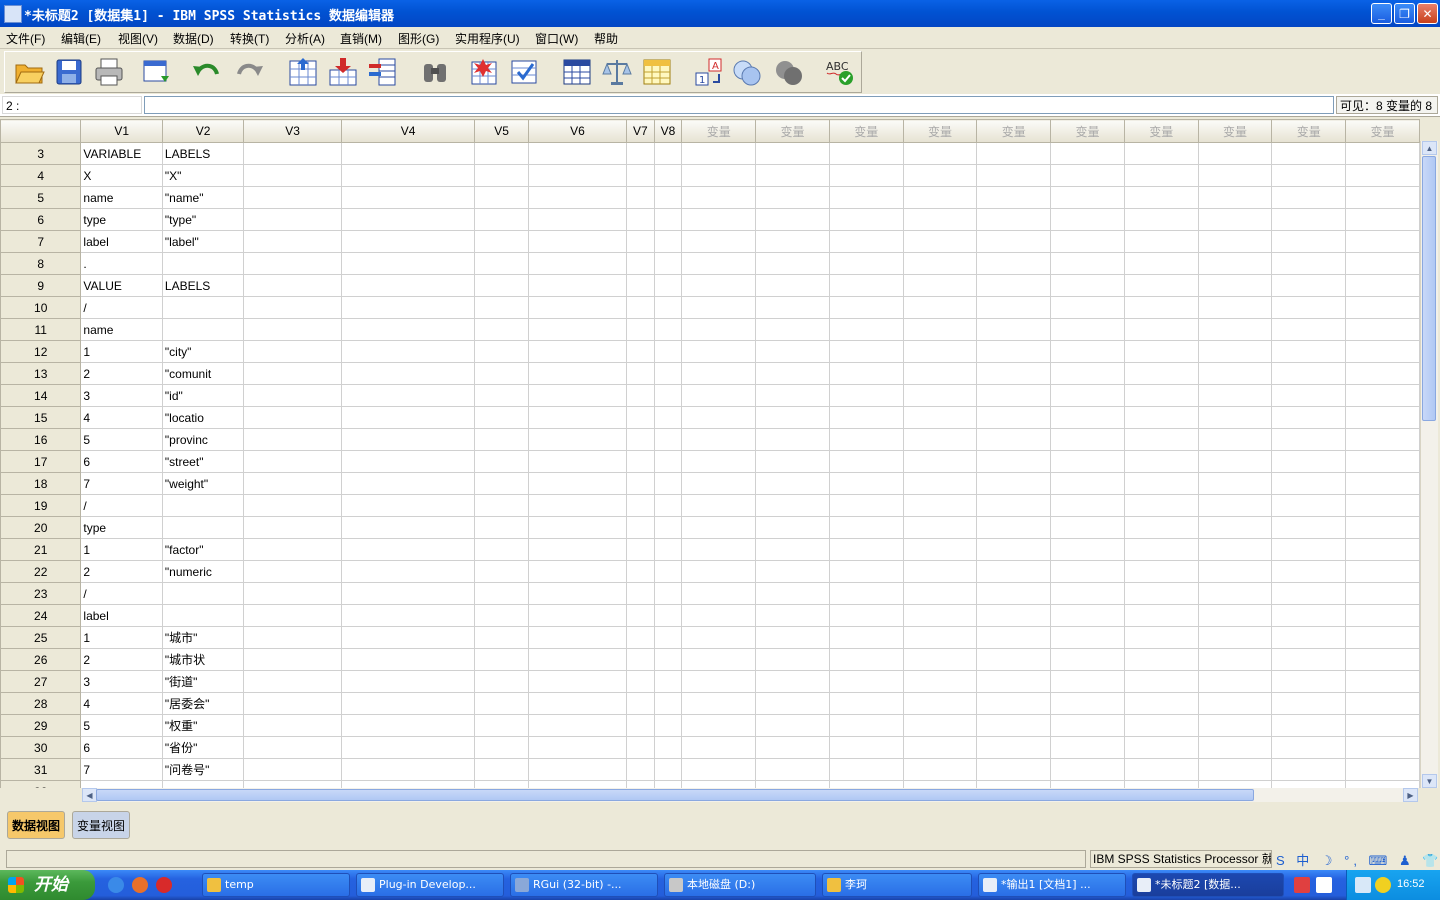  Describe the element at coordinates (121, 483) in the screenshot. I see `data-cell: 7` at that location.